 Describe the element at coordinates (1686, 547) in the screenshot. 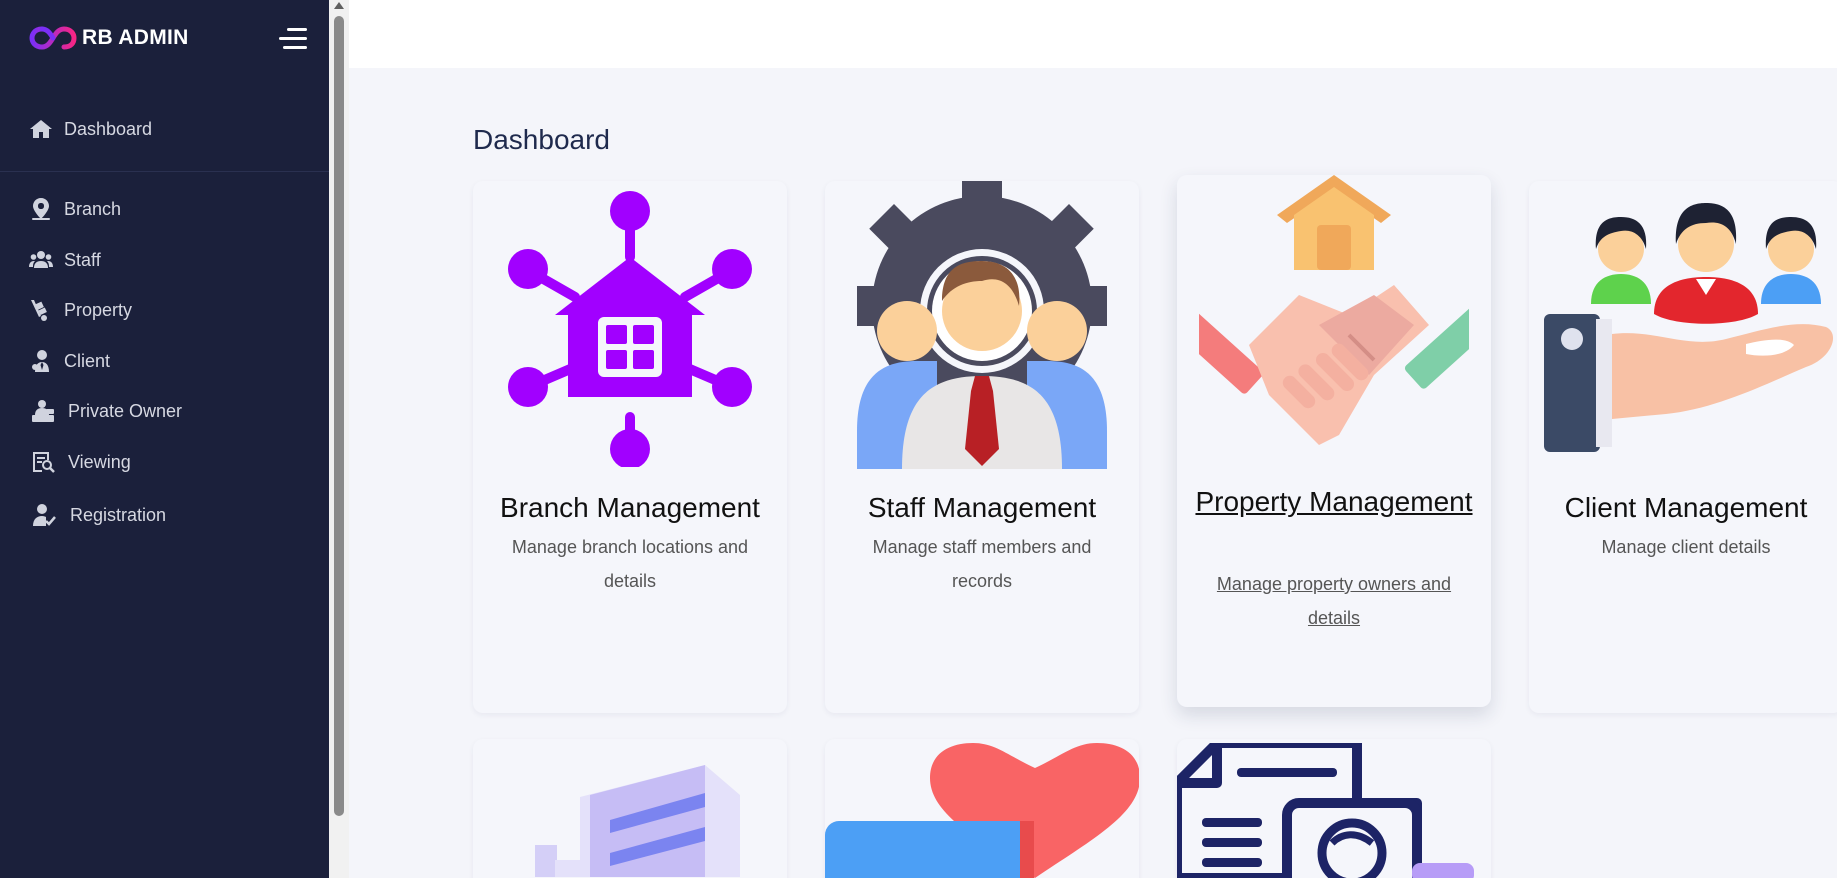

I see `card-description: Manage client details` at that location.